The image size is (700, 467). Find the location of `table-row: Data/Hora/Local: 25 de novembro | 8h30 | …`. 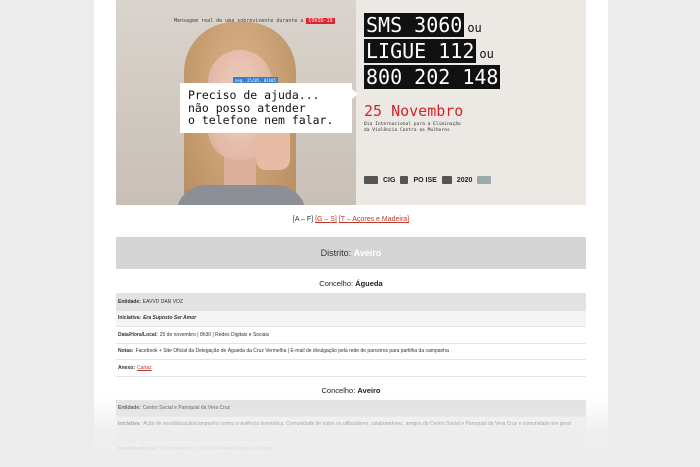

table-row: Data/Hora/Local: 25 de novembro | 8h30 | … is located at coordinates (351, 335).